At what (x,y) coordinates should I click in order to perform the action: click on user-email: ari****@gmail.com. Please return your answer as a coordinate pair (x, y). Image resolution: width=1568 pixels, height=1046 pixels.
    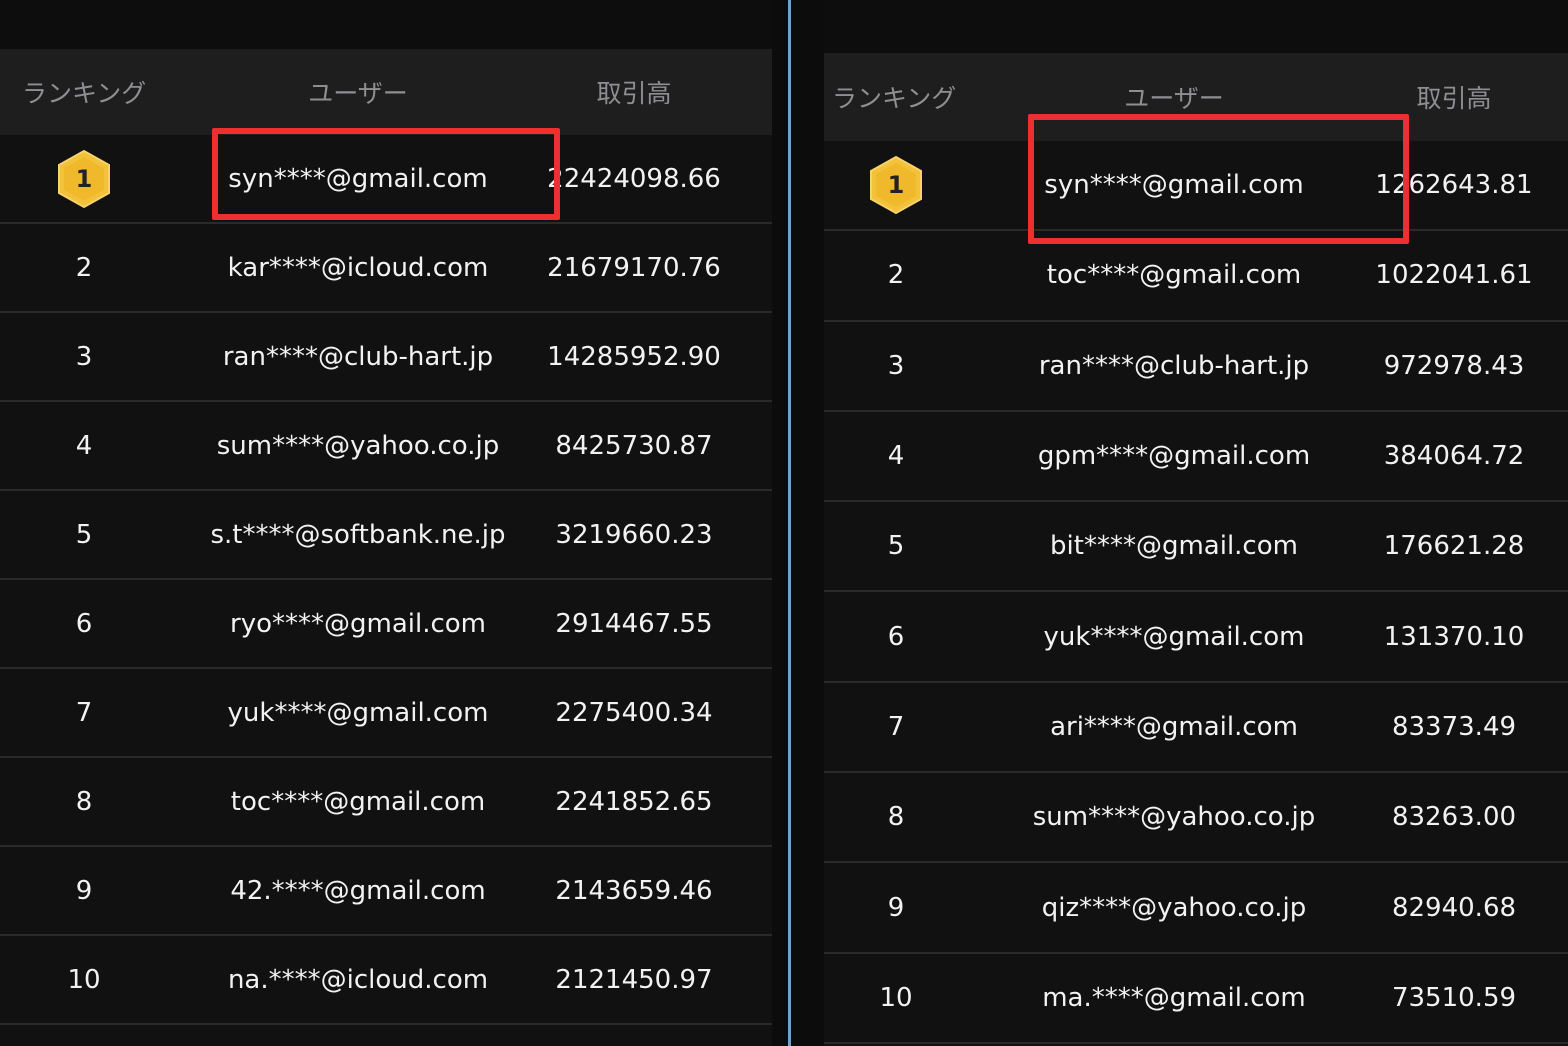
    Looking at the image, I should click on (1174, 726).